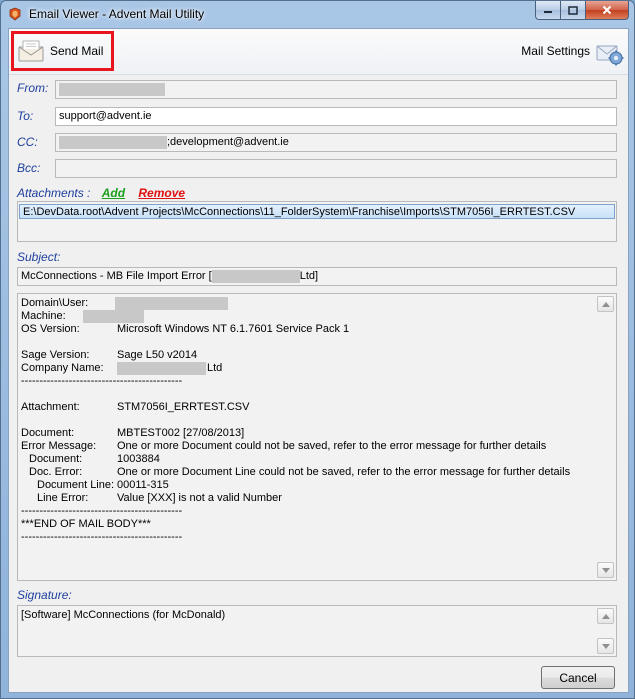 Image resolution: width=635 pixels, height=699 pixels. I want to click on document-label: Document:, so click(48, 433).